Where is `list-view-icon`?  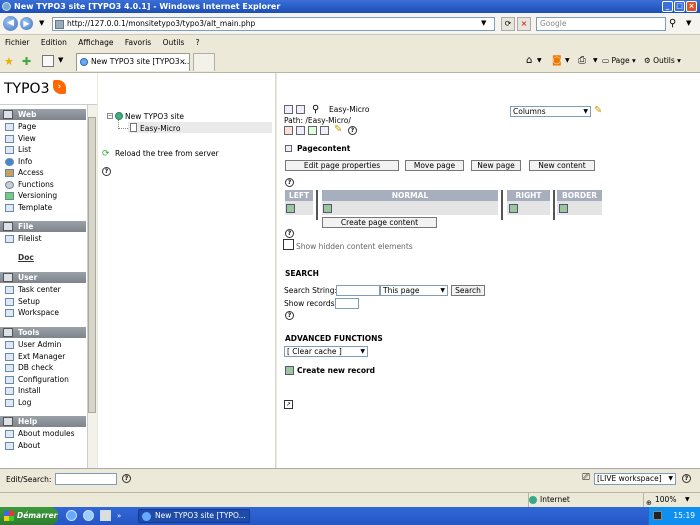 list-view-icon is located at coordinates (300, 109).